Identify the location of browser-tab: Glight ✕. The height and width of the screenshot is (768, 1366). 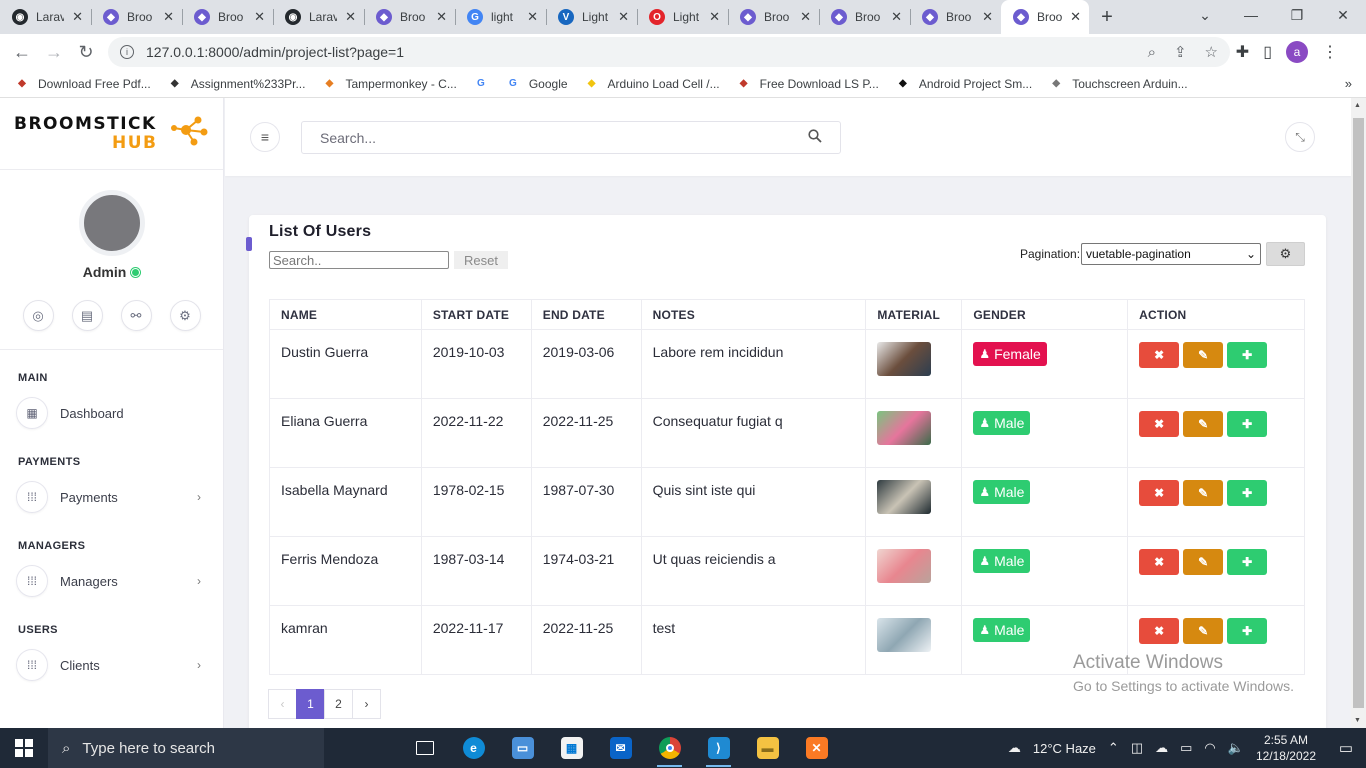
(500, 17).